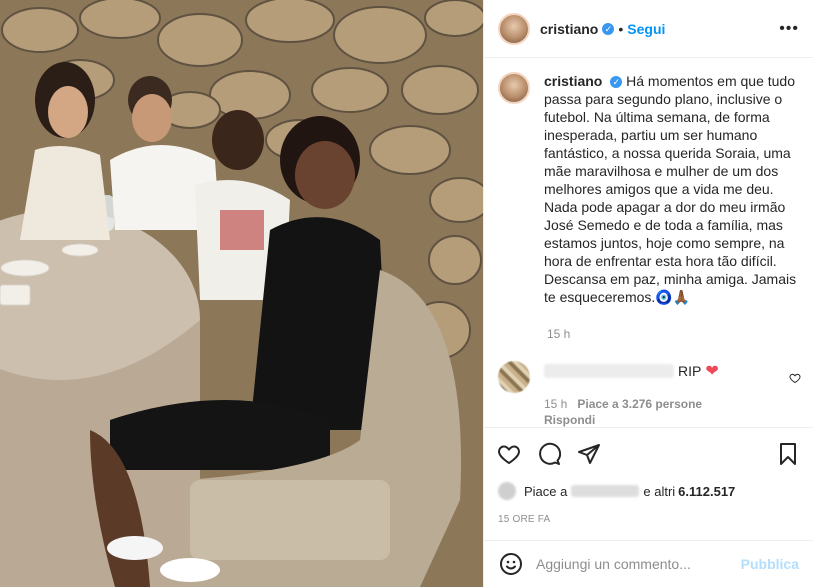 This screenshot has height=587, width=813. Describe the element at coordinates (573, 81) in the screenshot. I see `caption-username: cristiano` at that location.